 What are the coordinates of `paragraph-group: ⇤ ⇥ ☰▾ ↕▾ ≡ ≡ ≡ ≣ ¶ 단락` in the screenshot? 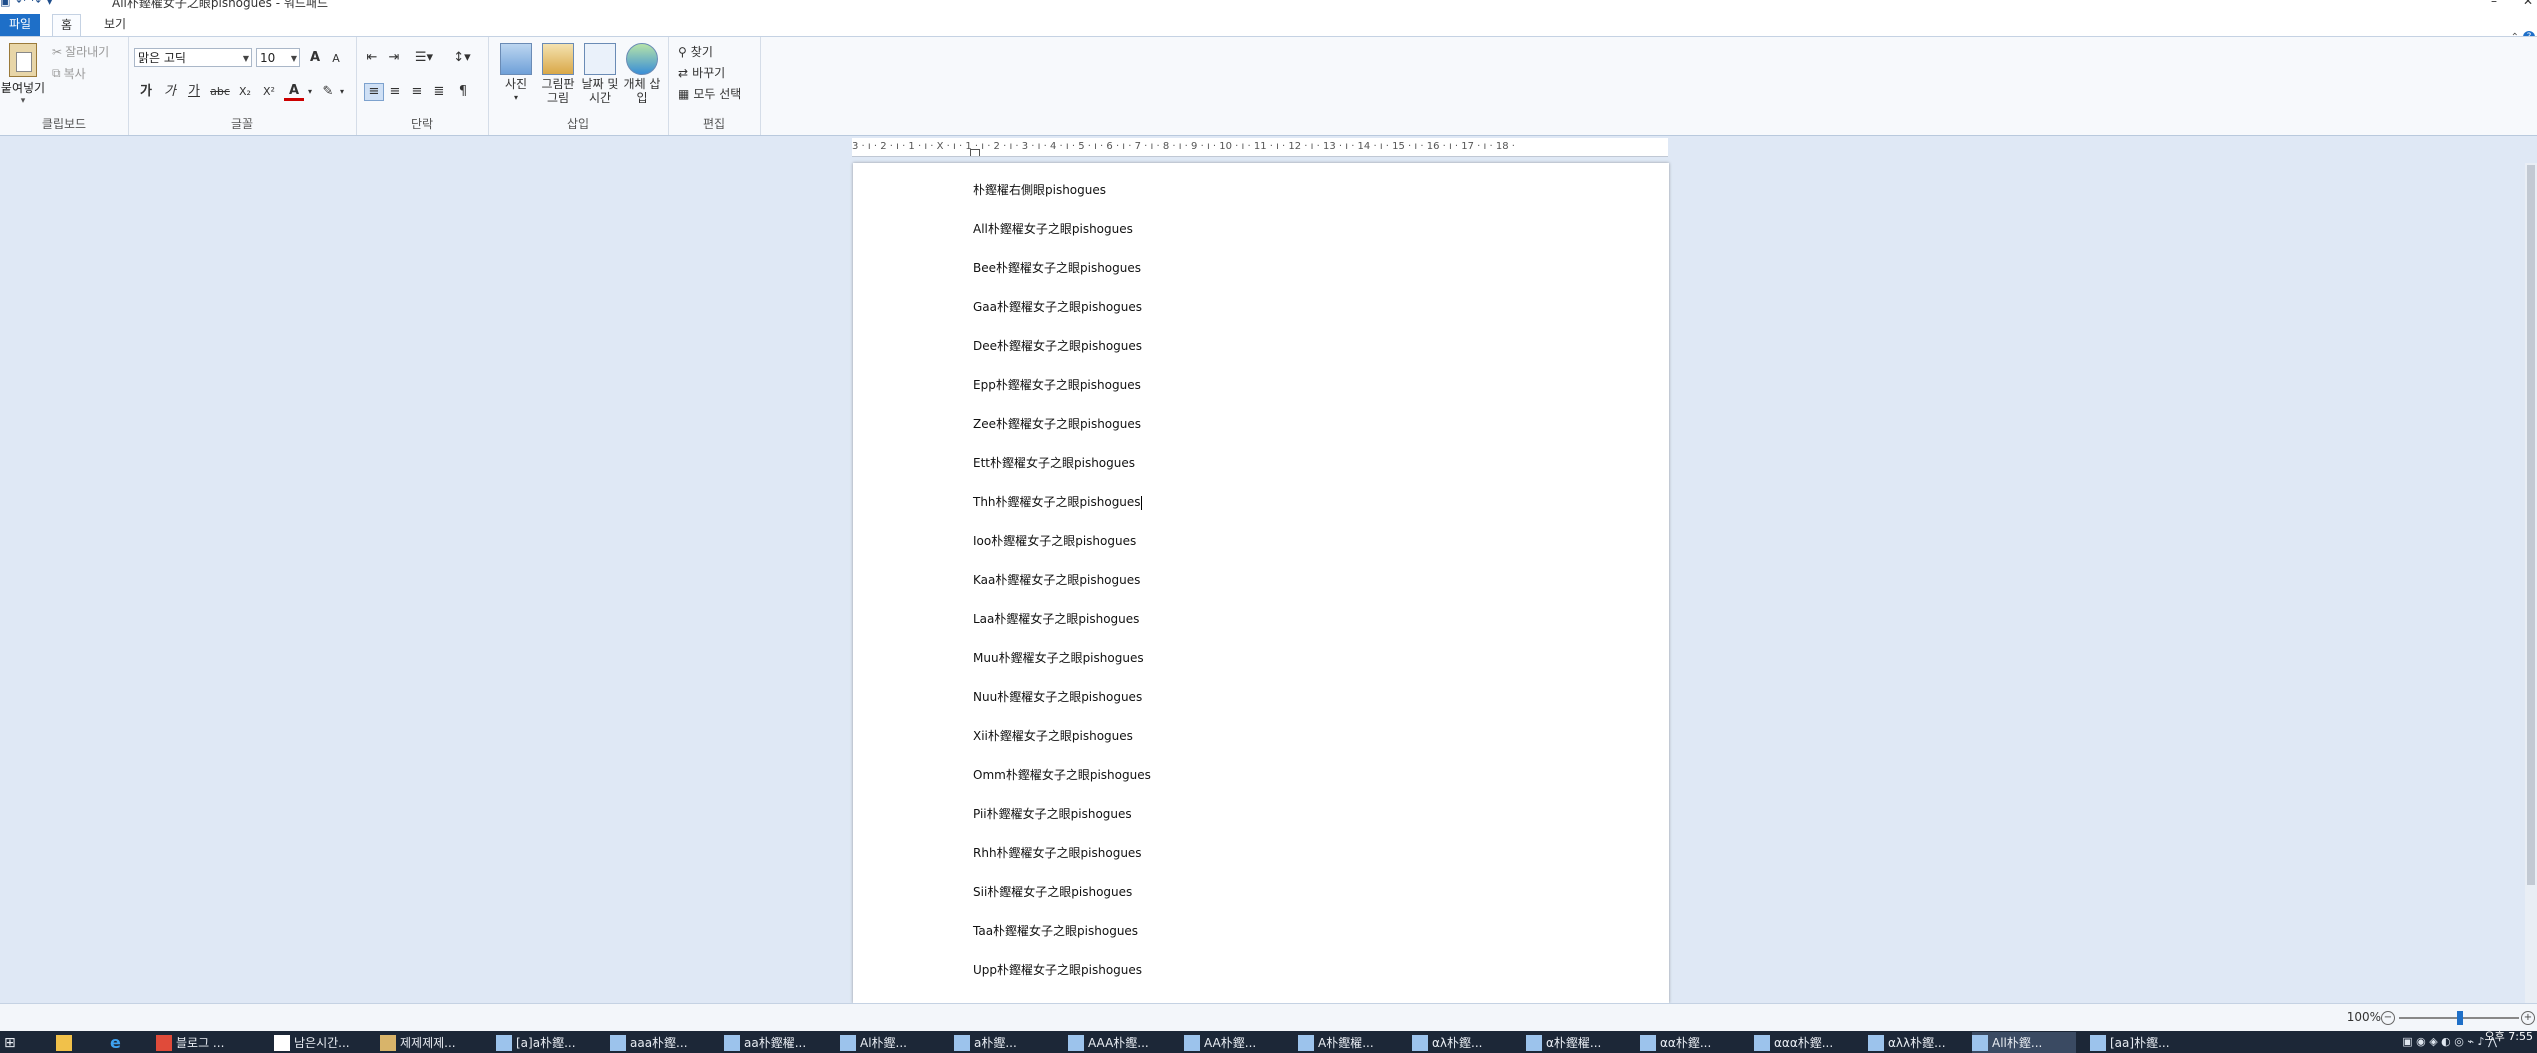 It's located at (422, 86).